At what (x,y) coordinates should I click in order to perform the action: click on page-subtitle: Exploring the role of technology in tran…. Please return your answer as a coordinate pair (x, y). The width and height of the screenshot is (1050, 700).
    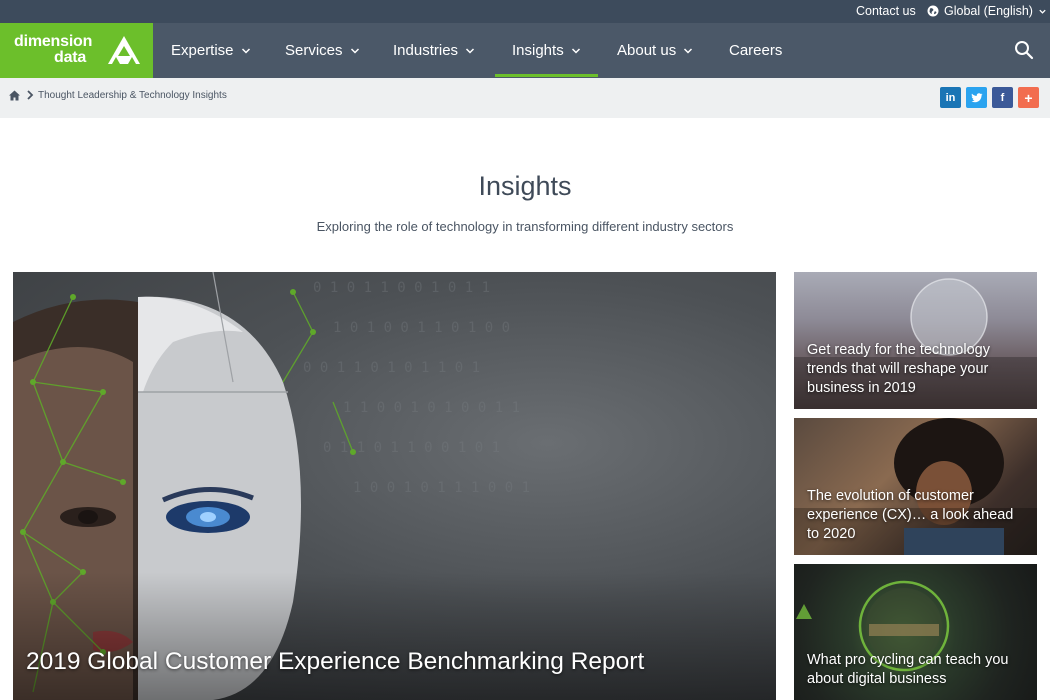
    Looking at the image, I should click on (525, 226).